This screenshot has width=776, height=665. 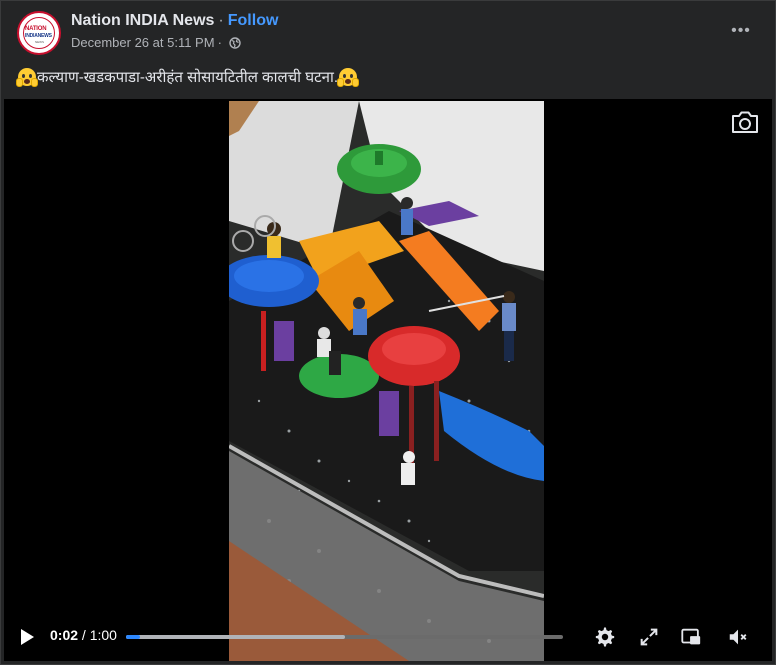 I want to click on expand-icon, so click(x=649, y=637).